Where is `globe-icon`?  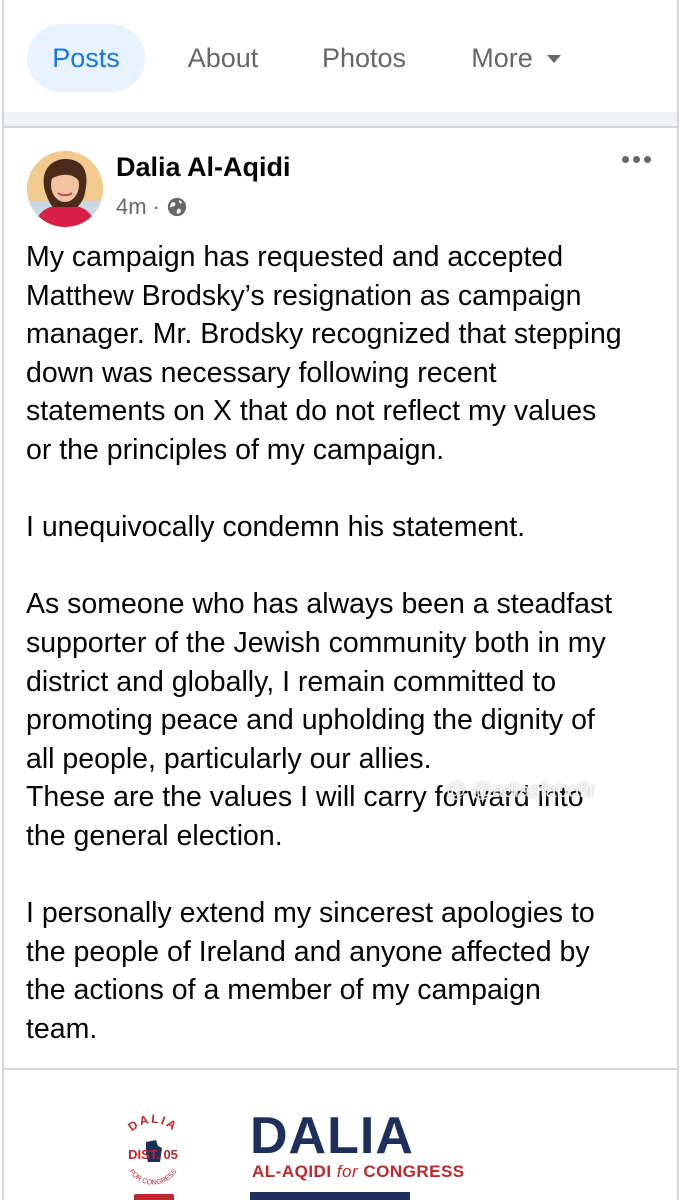
globe-icon is located at coordinates (177, 207).